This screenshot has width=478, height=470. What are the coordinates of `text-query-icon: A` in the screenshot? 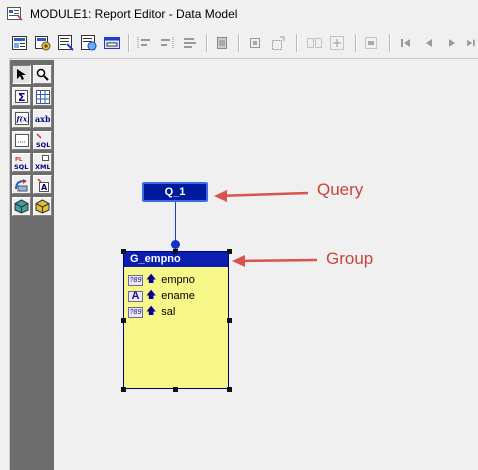 It's located at (42, 184).